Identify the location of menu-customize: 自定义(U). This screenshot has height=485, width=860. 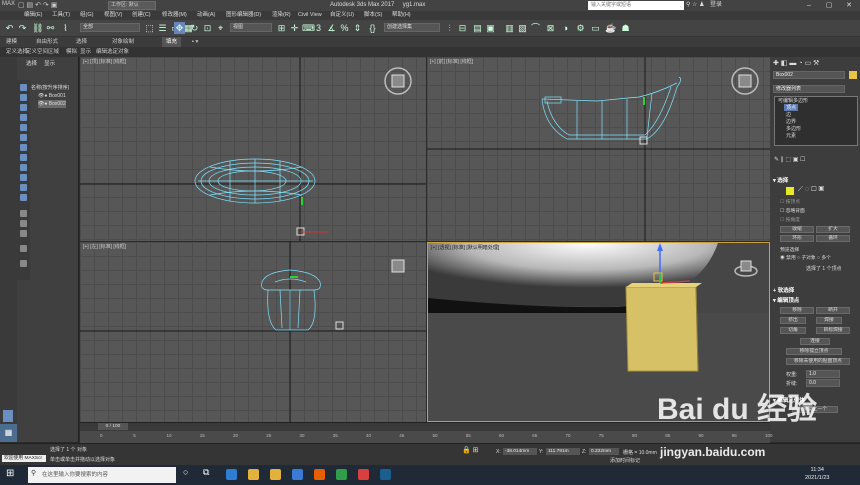
(342, 15).